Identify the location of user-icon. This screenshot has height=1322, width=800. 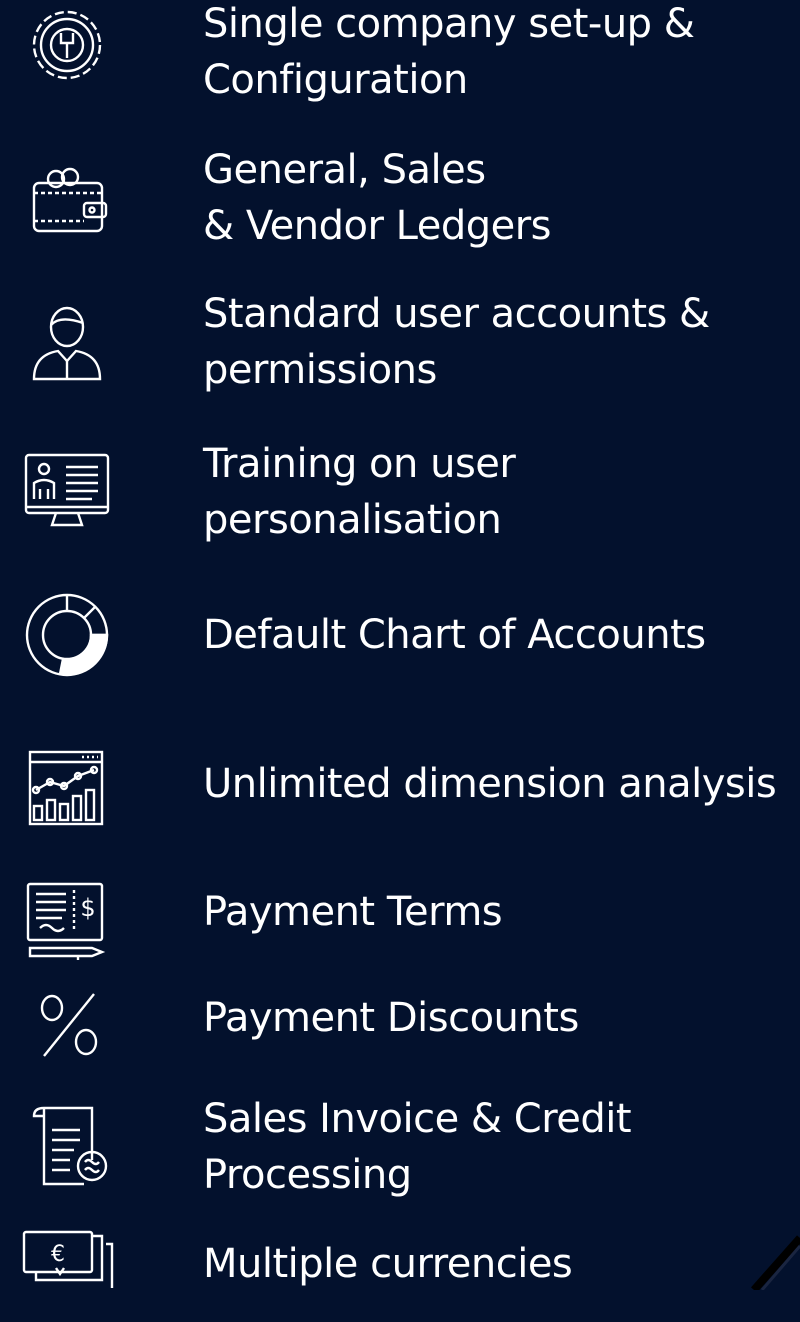
(67, 342).